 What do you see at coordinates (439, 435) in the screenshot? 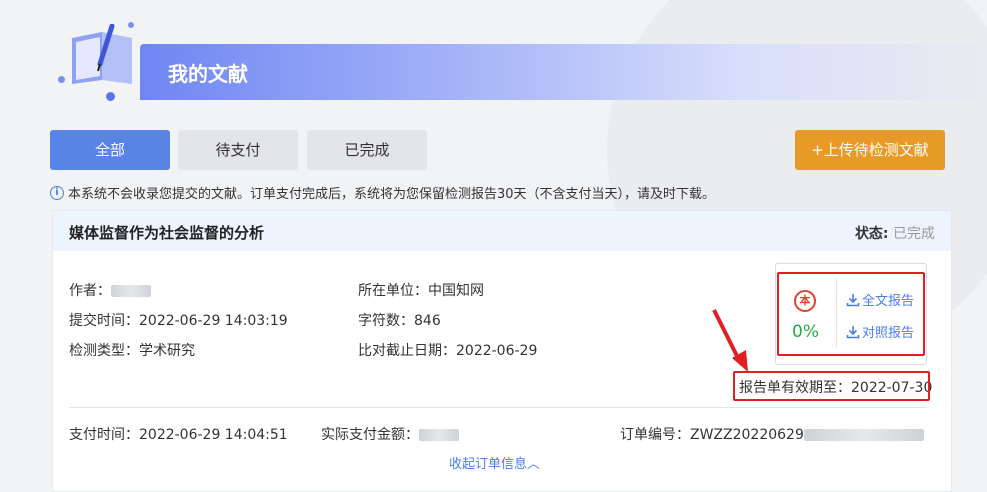
I see `amount-redacted` at bounding box center [439, 435].